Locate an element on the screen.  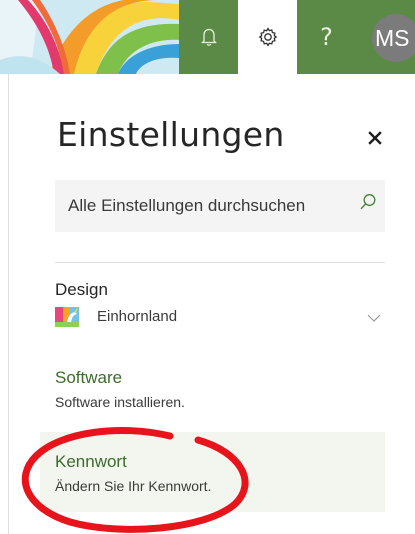
design-value: Einhornland is located at coordinates (137, 316).